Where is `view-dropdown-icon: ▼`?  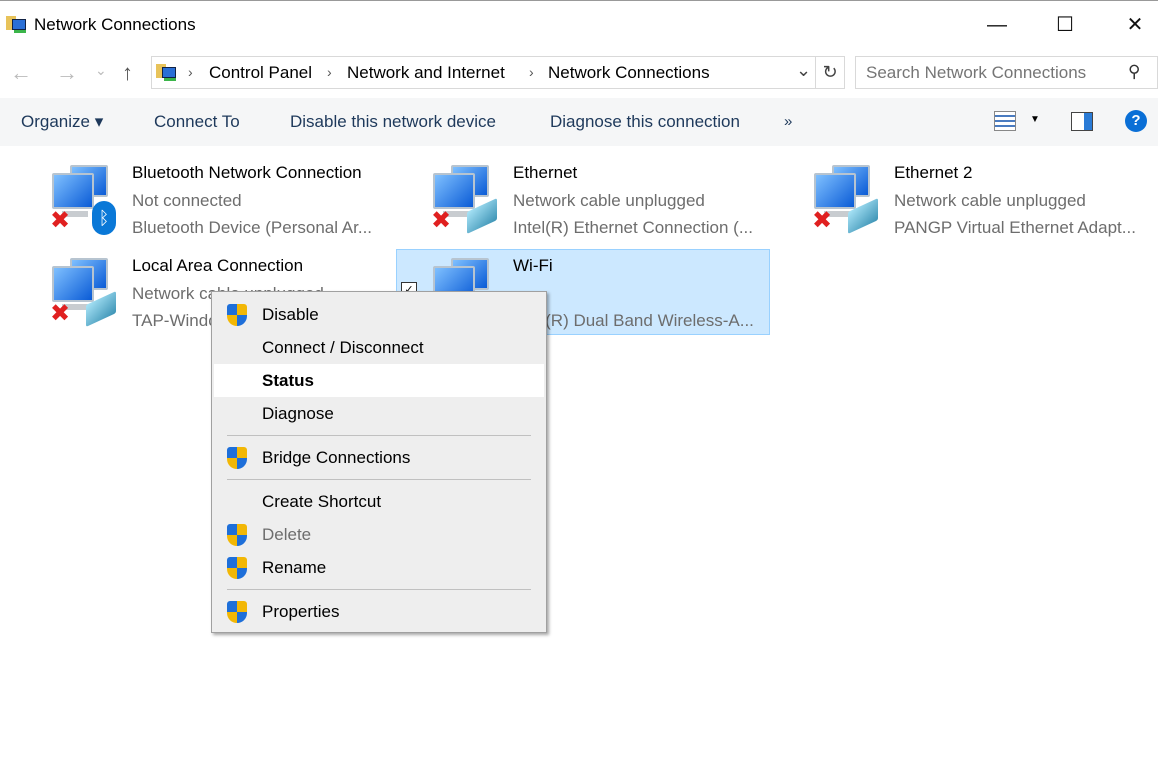
view-dropdown-icon: ▼ is located at coordinates (1035, 119).